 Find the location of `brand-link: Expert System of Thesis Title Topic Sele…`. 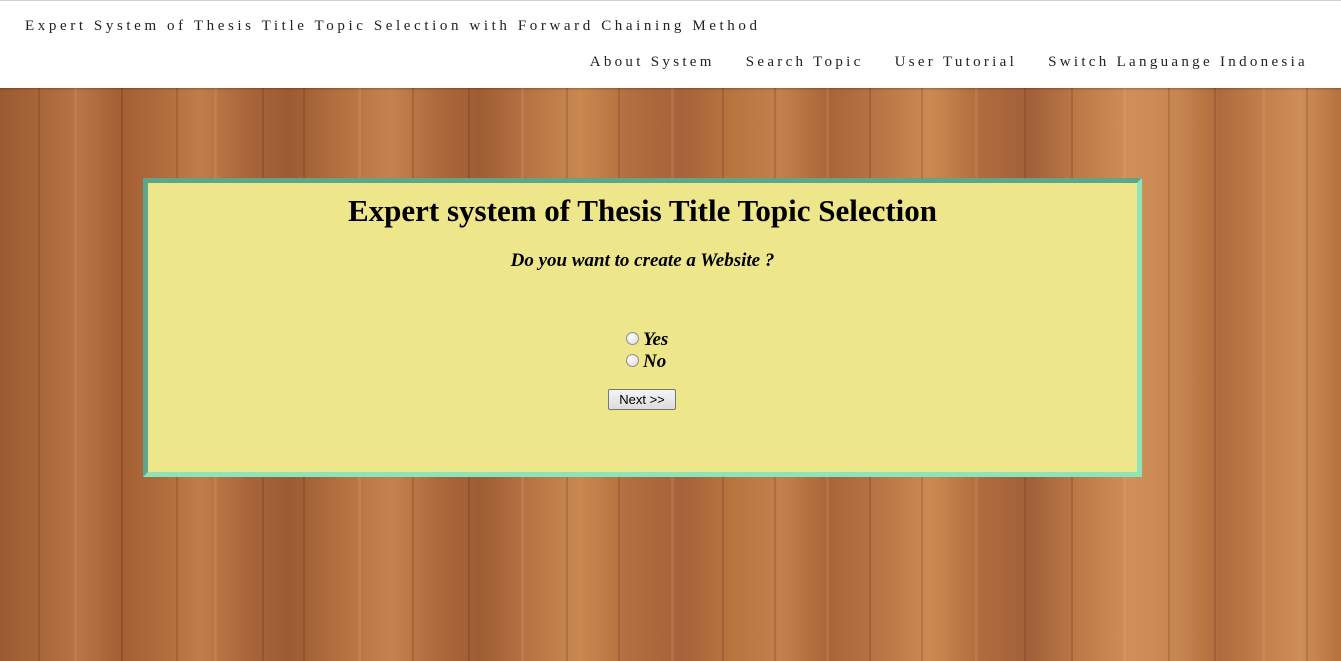

brand-link: Expert System of Thesis Title Topic Sele… is located at coordinates (393, 26).